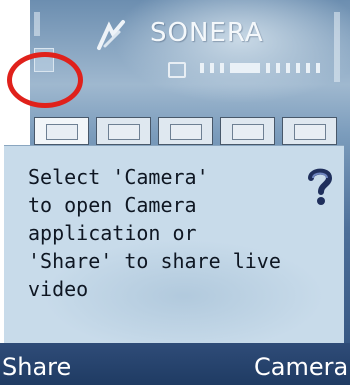 The width and height of the screenshot is (350, 385). I want to click on level-indicator, so click(272, 68).